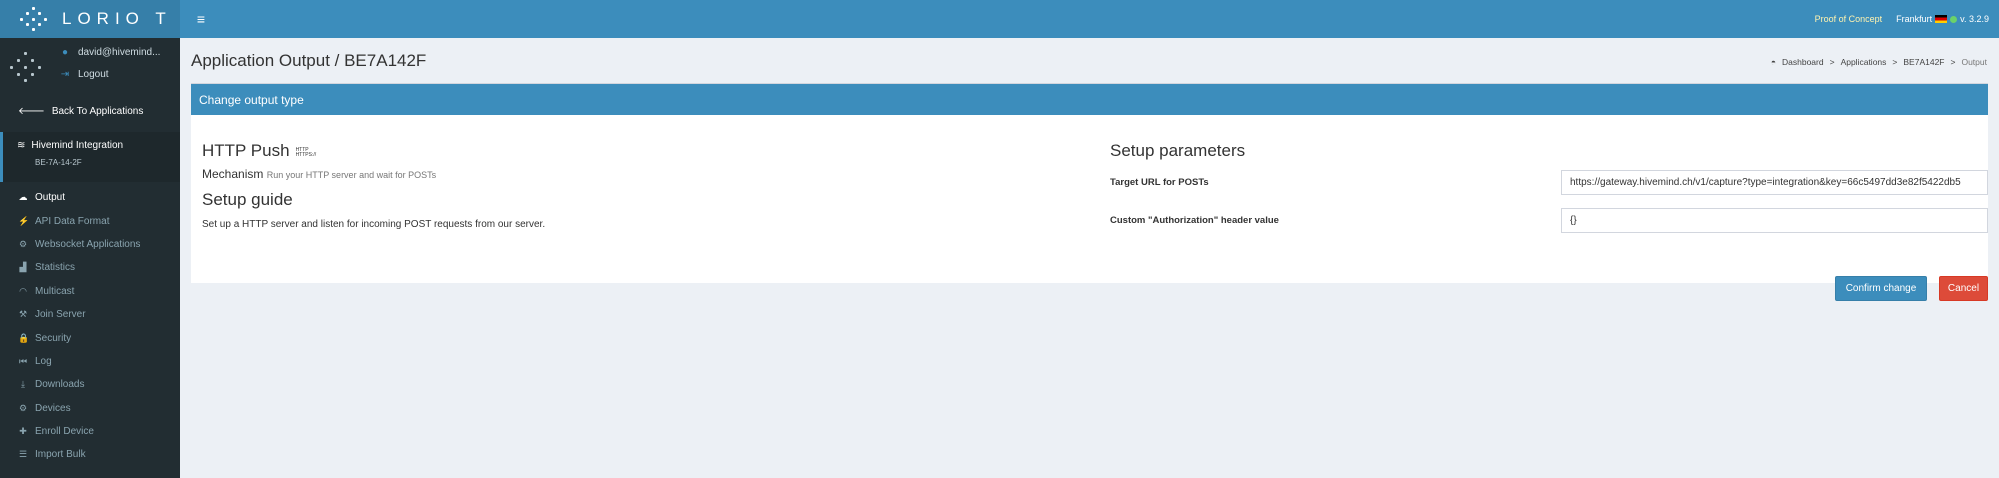 The image size is (1999, 478). What do you see at coordinates (21, 145) in the screenshot?
I see `wifi-icon: ≋` at bounding box center [21, 145].